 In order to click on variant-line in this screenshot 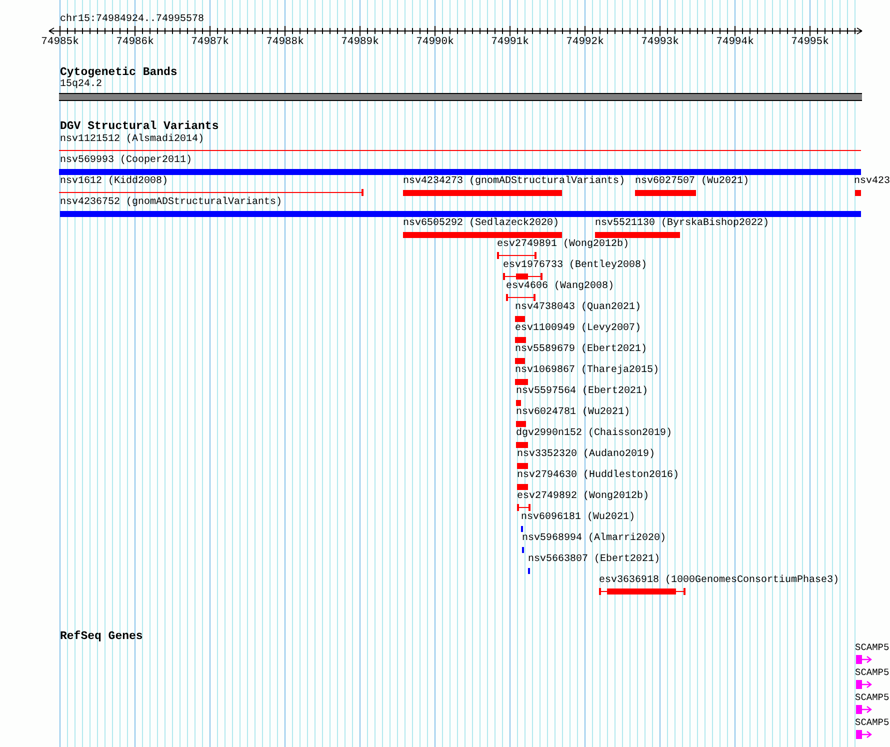, I will do `click(211, 192)`.